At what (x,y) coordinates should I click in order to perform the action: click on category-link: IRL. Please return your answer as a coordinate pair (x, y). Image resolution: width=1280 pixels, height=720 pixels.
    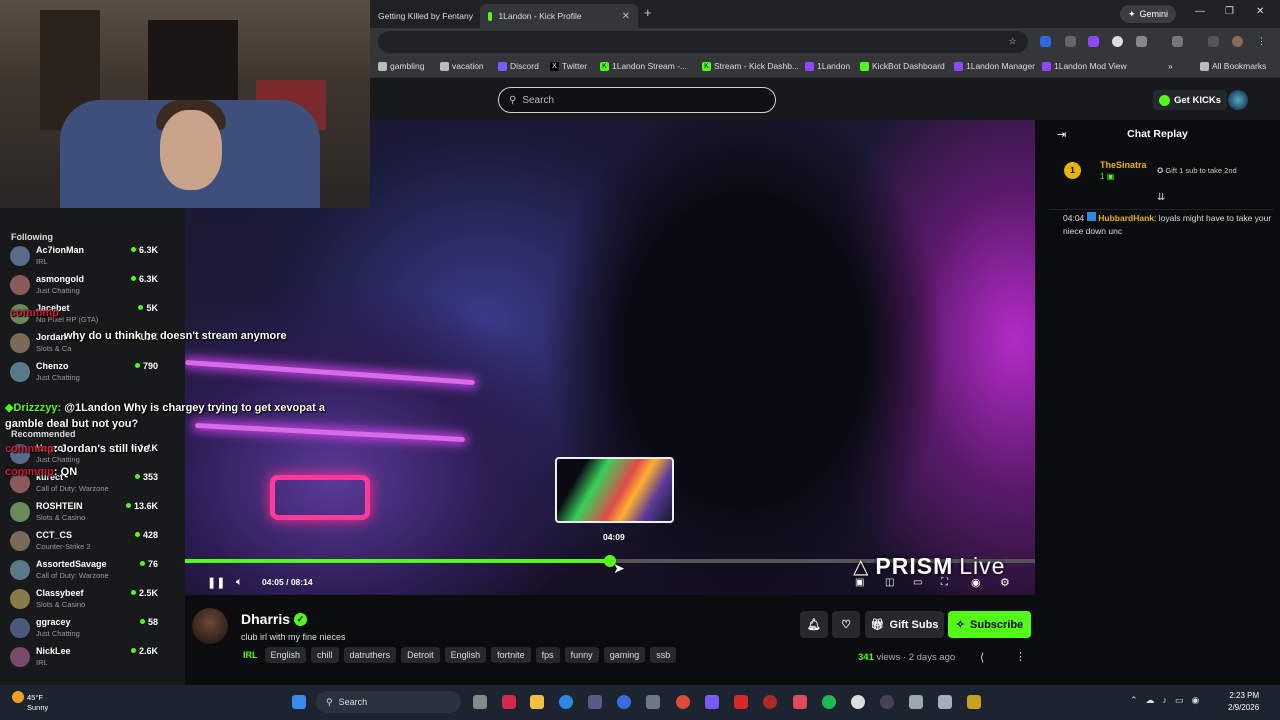
    Looking at the image, I should click on (250, 655).